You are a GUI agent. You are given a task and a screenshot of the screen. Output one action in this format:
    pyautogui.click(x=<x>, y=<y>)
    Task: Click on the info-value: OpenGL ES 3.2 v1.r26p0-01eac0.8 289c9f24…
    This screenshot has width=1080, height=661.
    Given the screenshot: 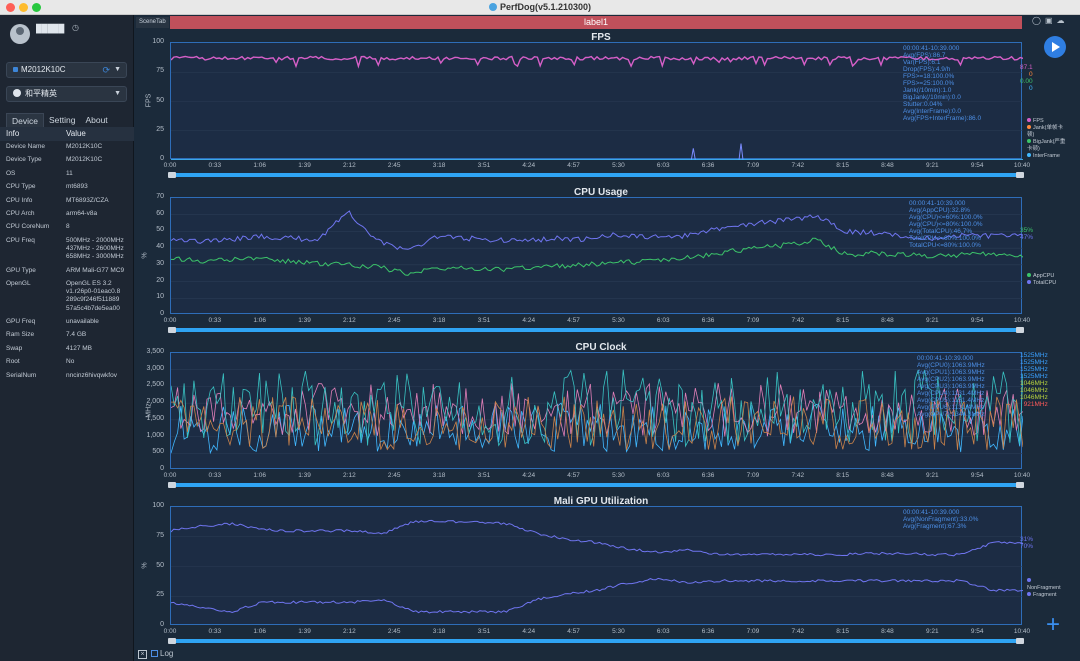 What is the action you would take?
    pyautogui.click(x=93, y=296)
    